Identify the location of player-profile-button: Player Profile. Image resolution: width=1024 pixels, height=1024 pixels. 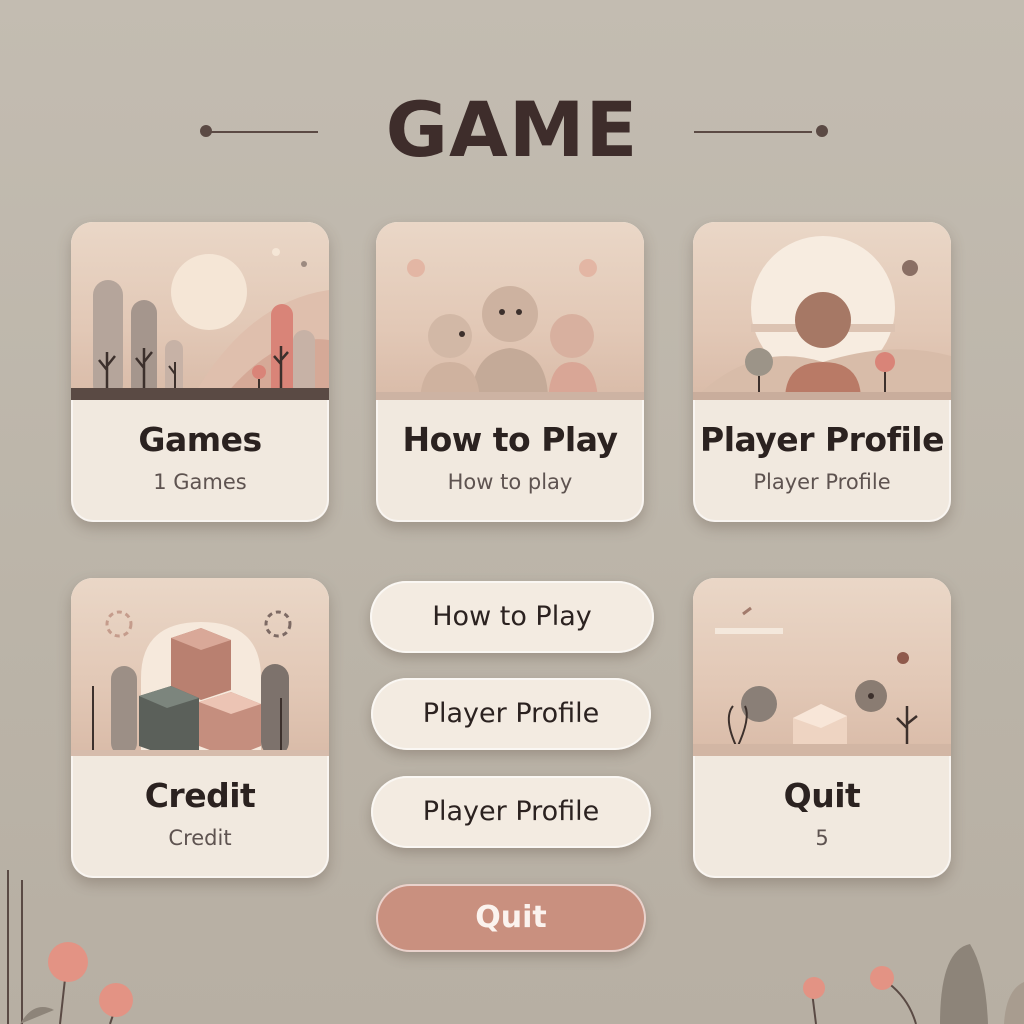
(511, 714).